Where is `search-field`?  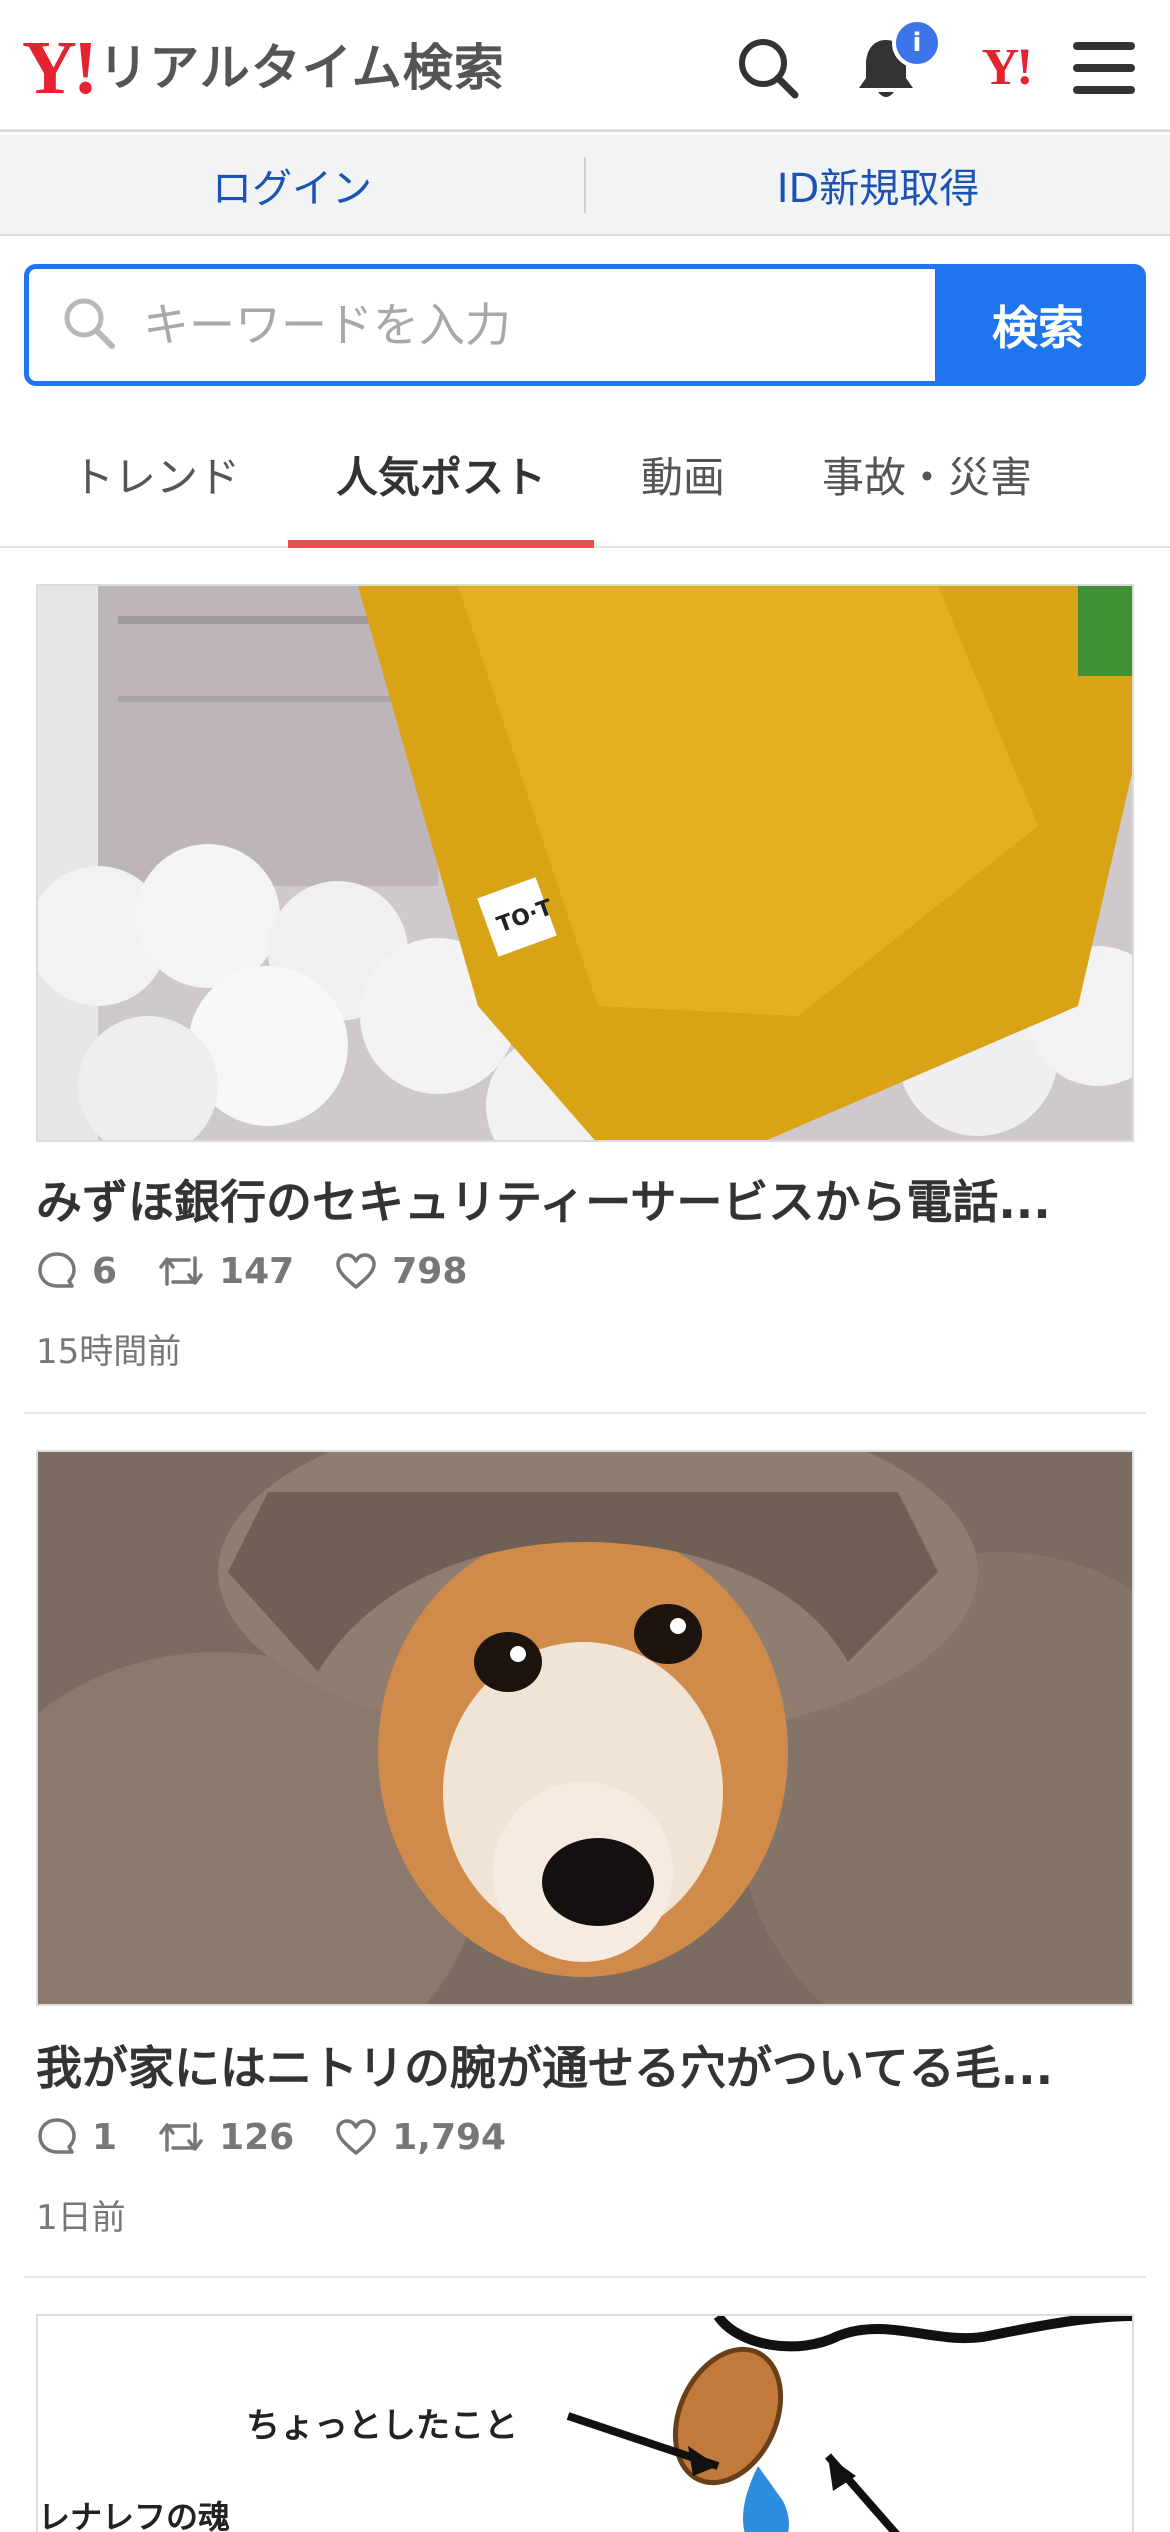 search-field is located at coordinates (482, 325).